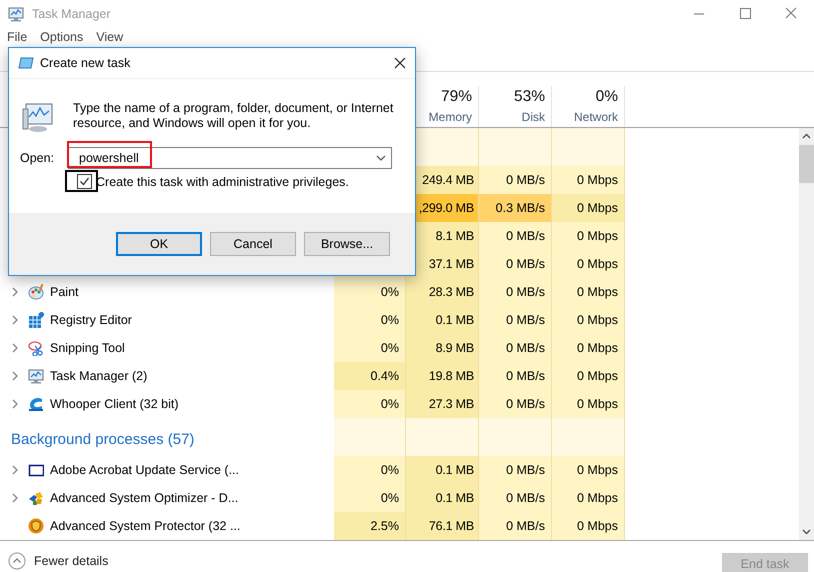  I want to click on menu-item: Options, so click(62, 37).